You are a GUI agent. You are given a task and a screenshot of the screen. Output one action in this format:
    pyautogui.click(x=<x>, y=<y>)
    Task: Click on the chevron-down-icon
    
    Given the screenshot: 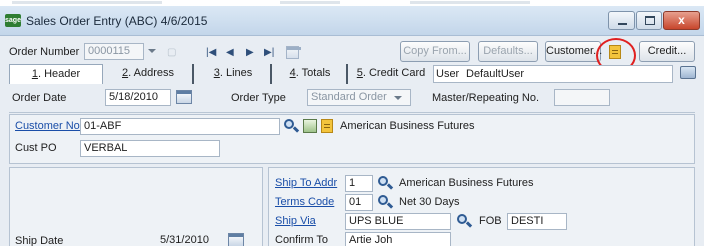 What is the action you would take?
    pyautogui.click(x=398, y=98)
    